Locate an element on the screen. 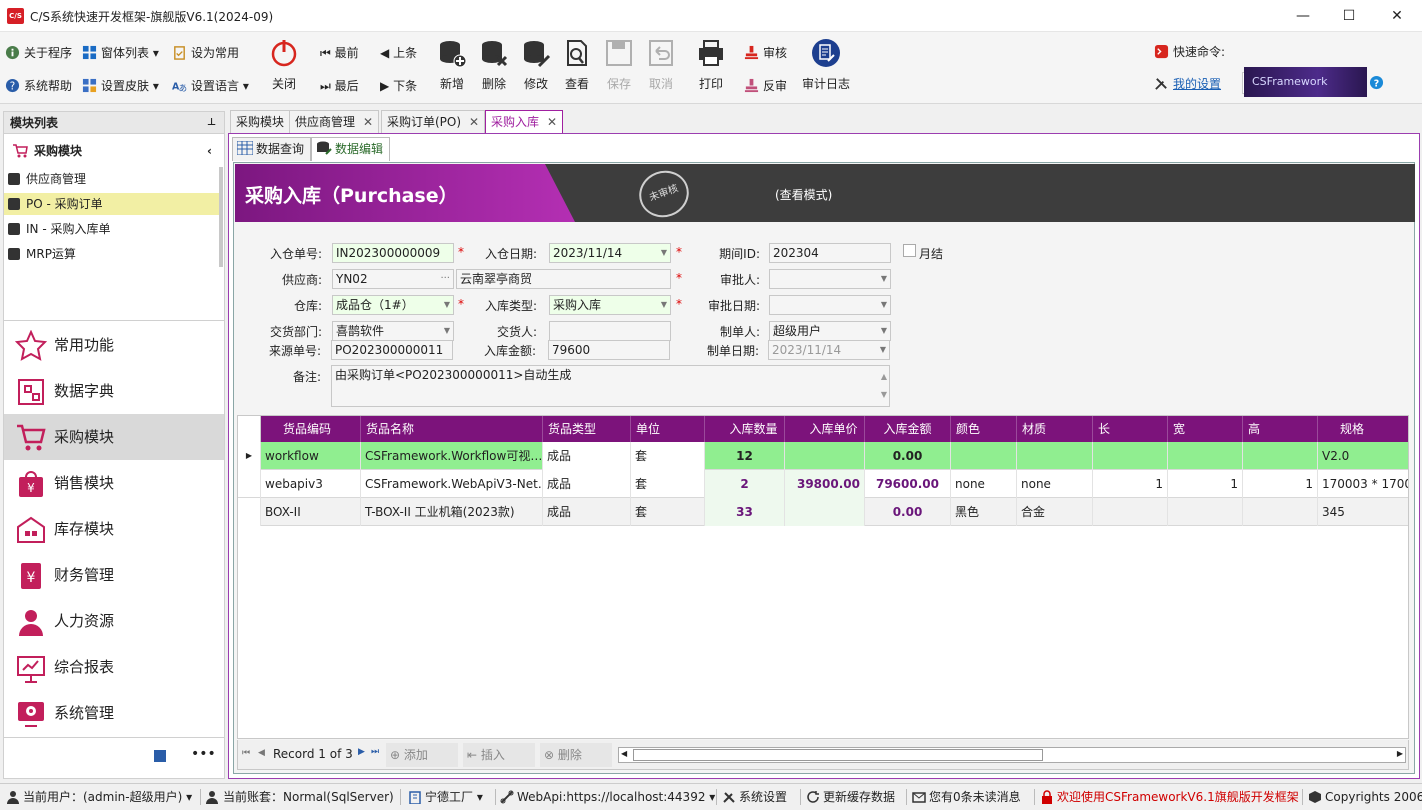  col-color: 颜色 is located at coordinates (984, 429).